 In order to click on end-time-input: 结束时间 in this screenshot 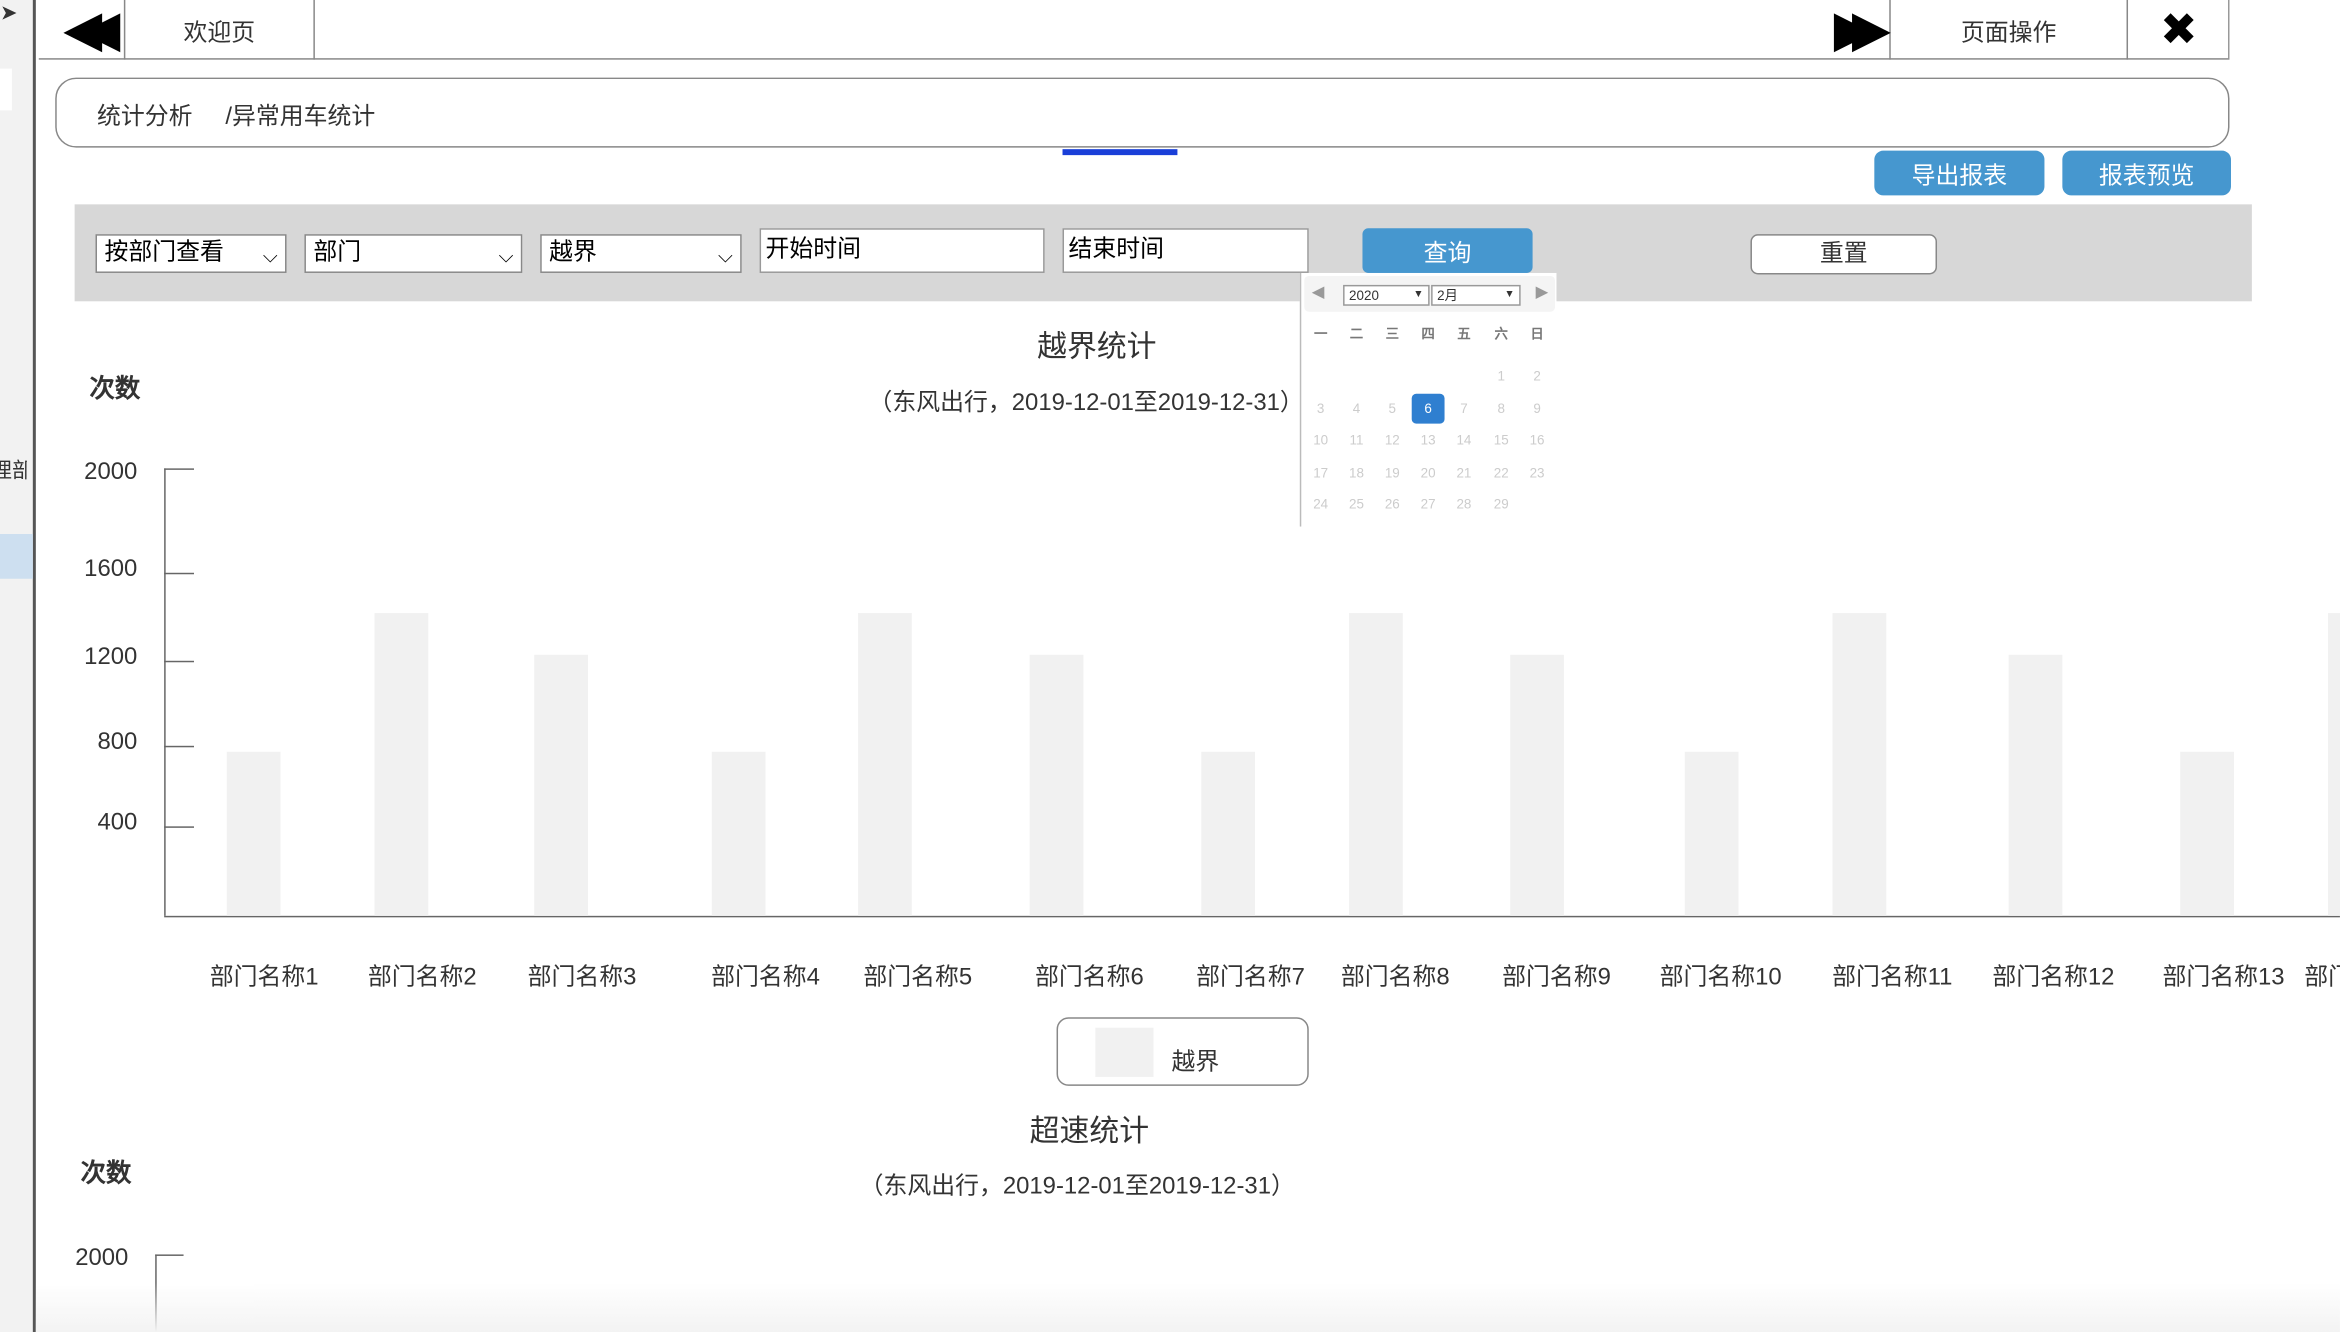, I will do `click(1185, 250)`.